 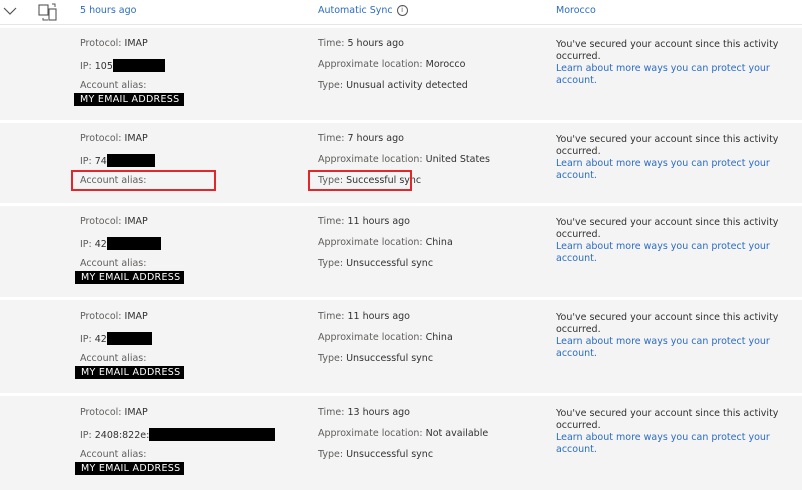 I want to click on ip-line: IP: 74, so click(x=117, y=160).